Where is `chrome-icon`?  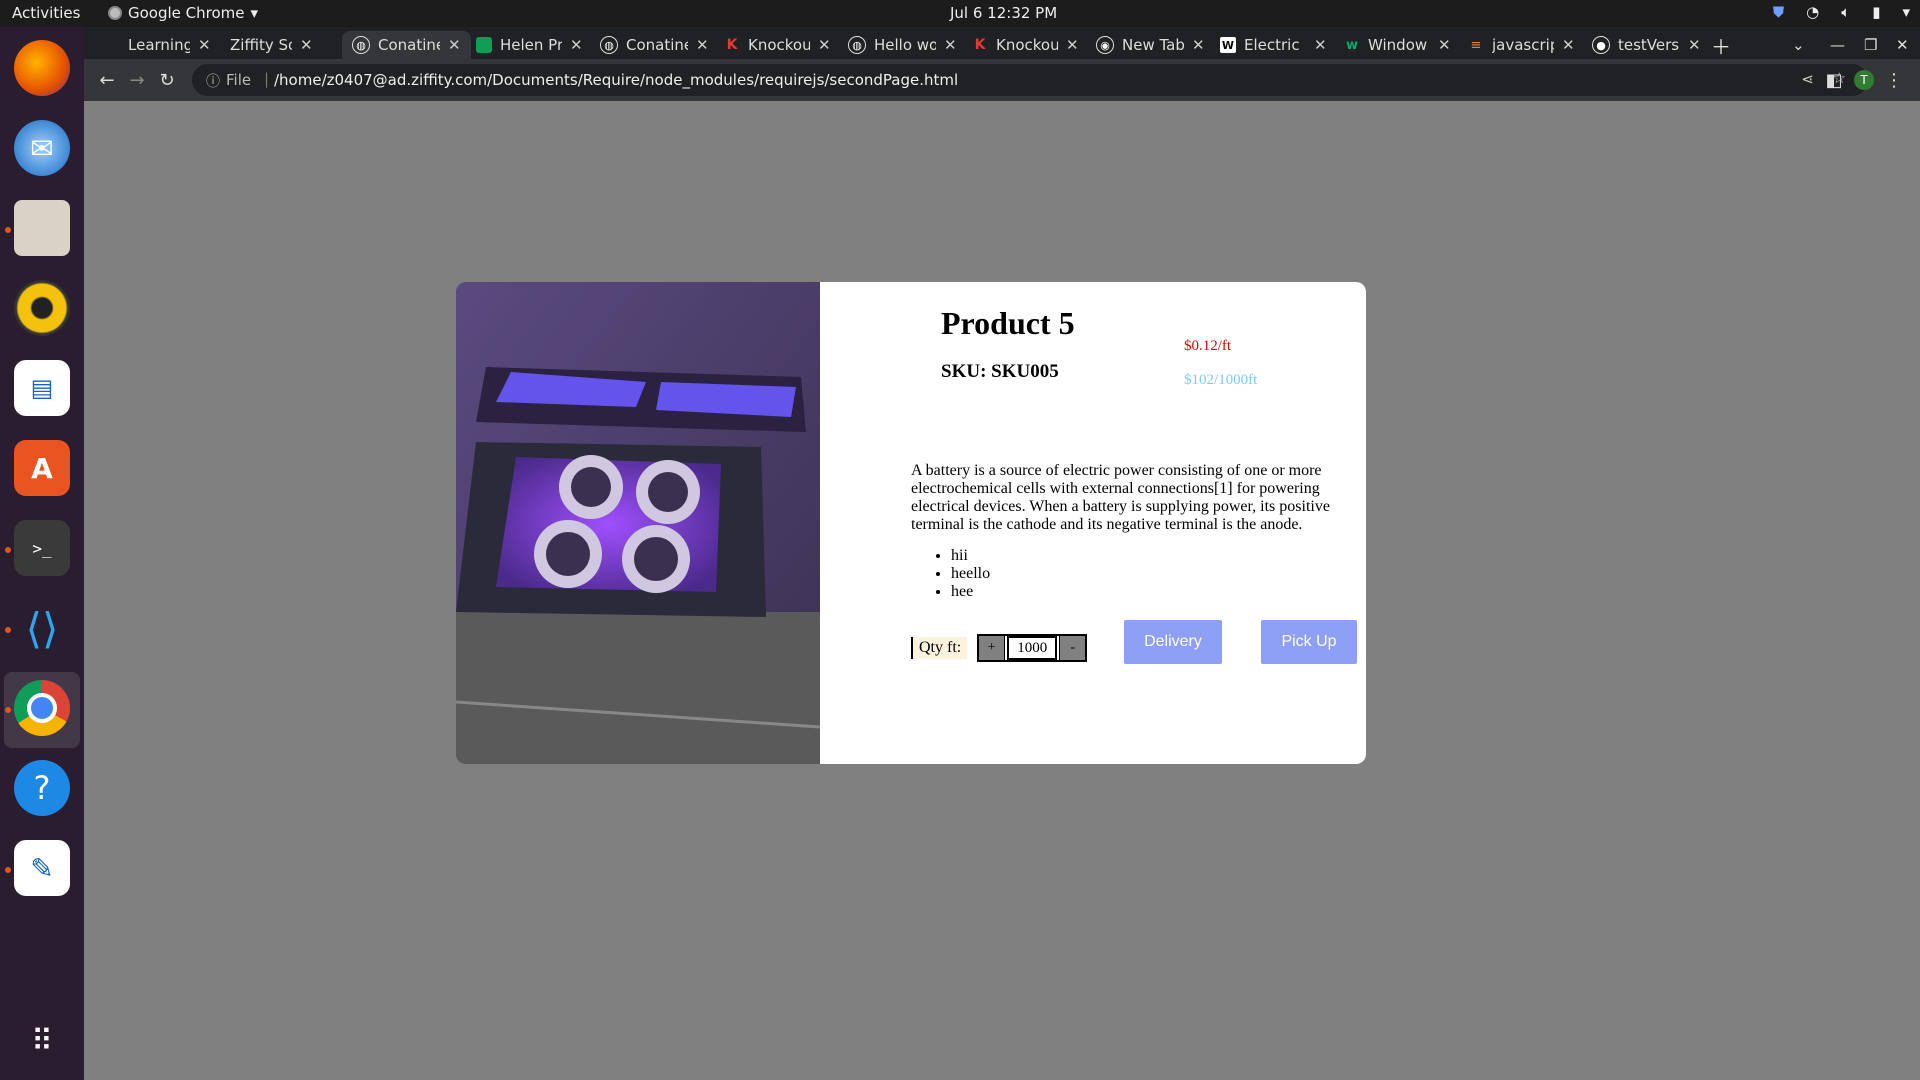 chrome-icon is located at coordinates (42, 708).